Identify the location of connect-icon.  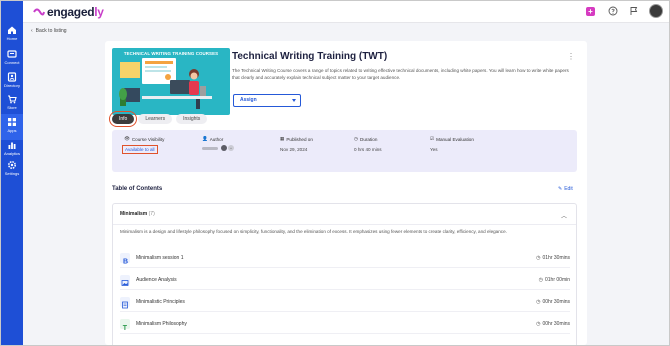
(12, 54).